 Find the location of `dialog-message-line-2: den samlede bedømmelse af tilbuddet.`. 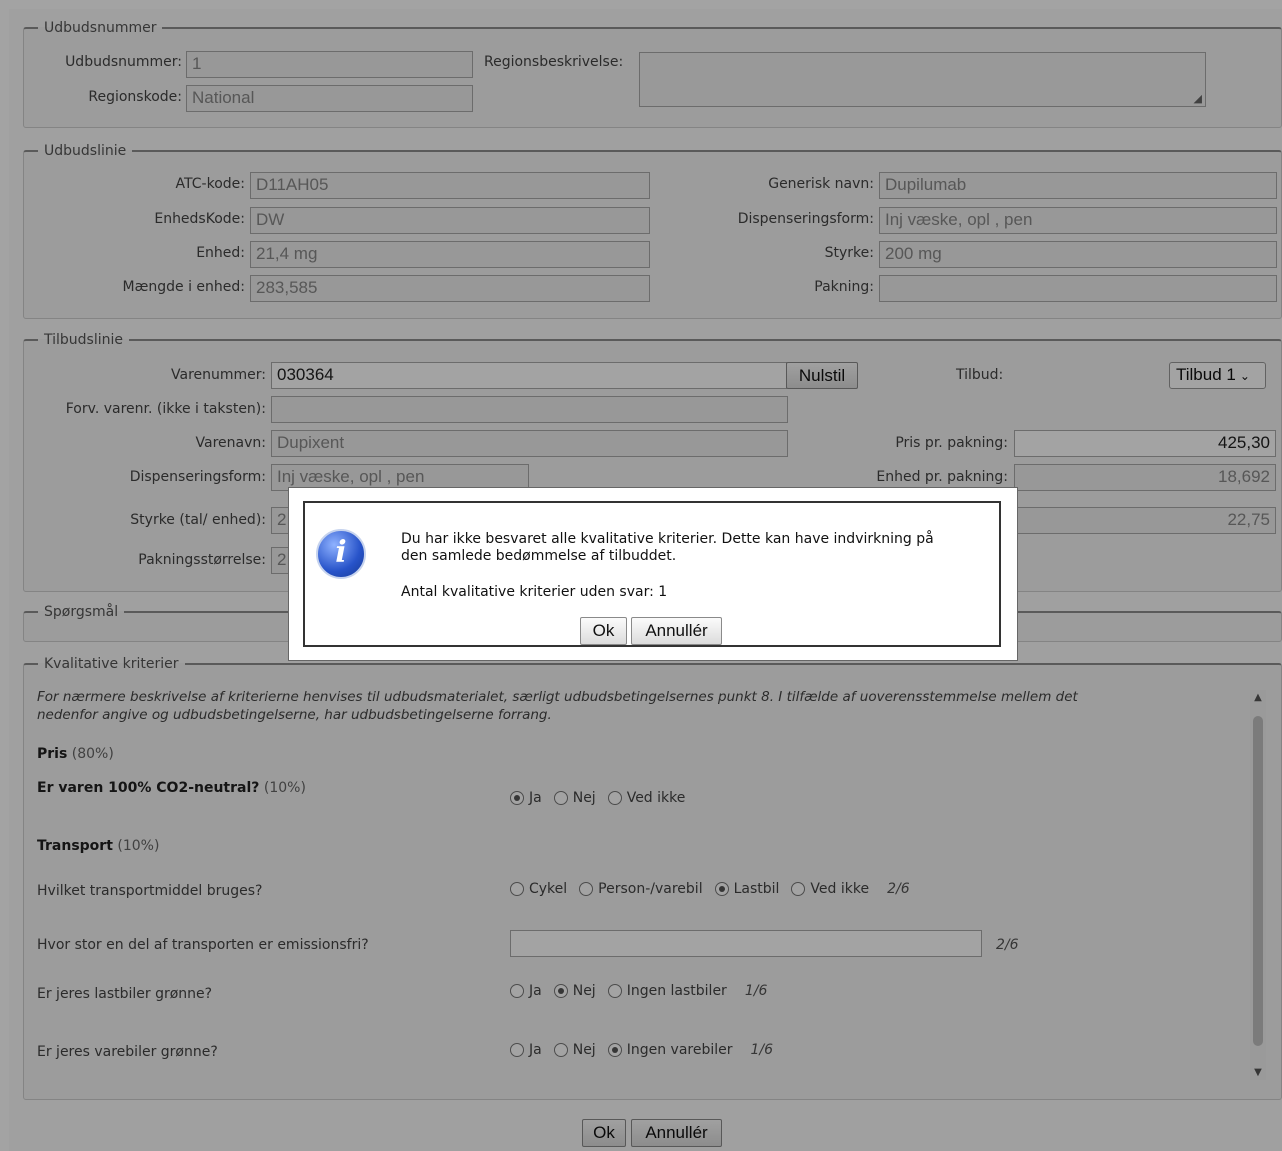

dialog-message-line-2: den samlede bedømmelse af tilbuddet. is located at coordinates (539, 556).